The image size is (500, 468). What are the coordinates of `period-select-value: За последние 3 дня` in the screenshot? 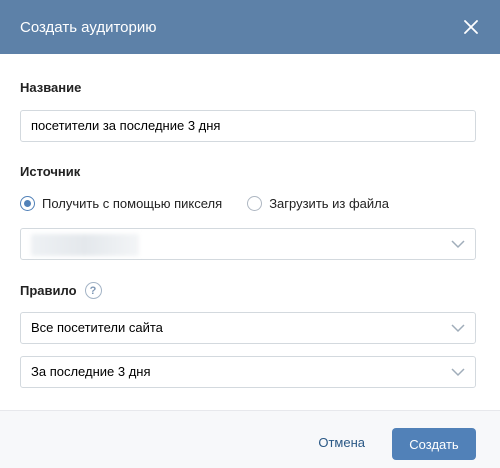 It's located at (91, 371).